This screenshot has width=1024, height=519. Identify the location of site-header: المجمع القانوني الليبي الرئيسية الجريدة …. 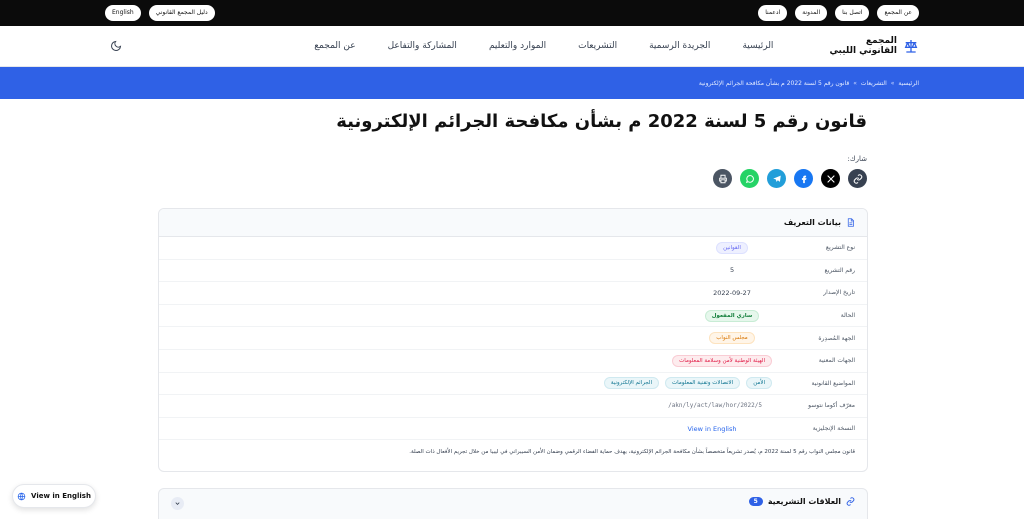
(512, 46).